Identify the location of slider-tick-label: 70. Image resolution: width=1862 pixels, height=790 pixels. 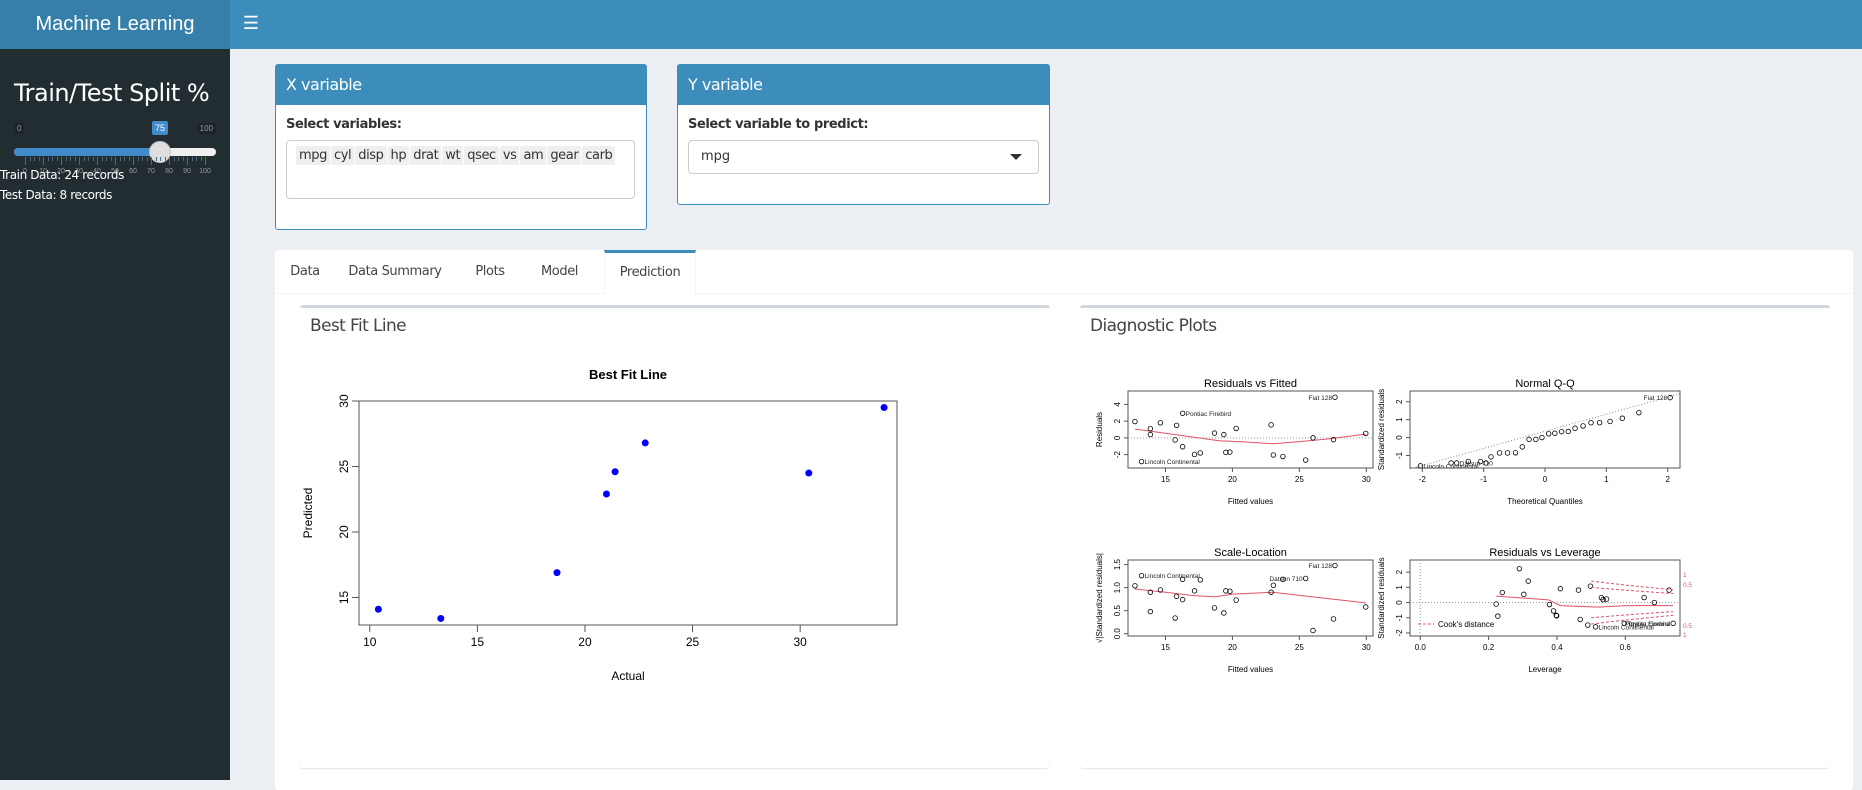
(151, 171).